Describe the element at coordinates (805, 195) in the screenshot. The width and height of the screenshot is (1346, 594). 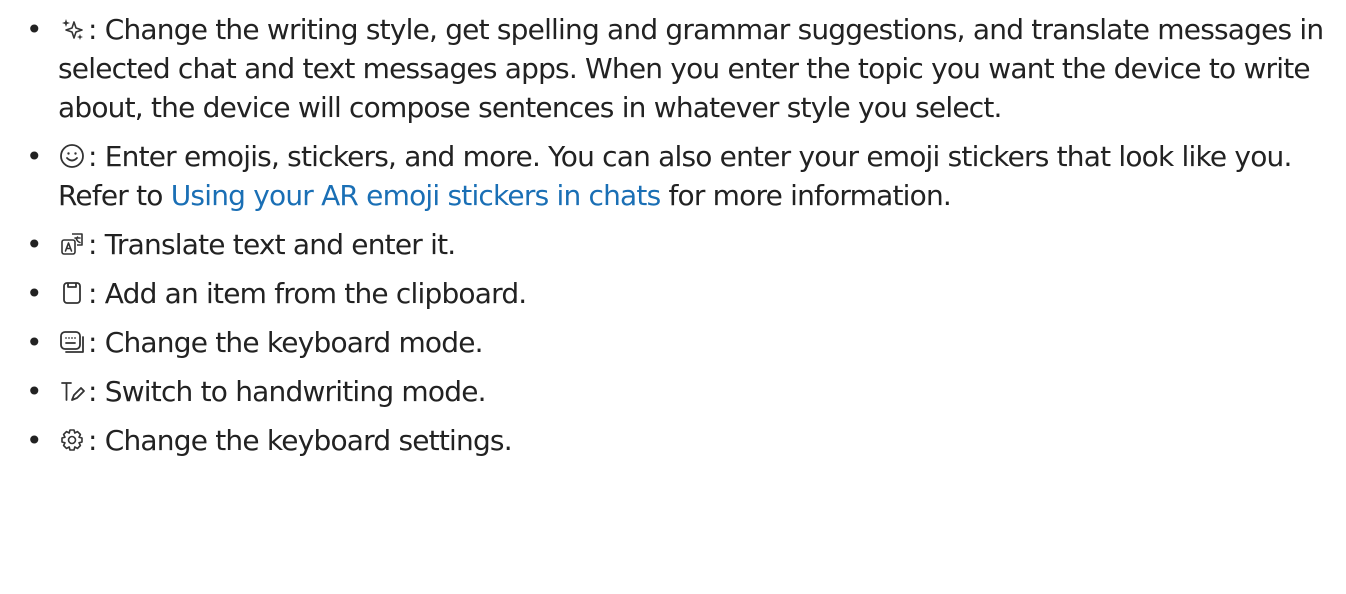
I see `list-item-text-after-link: for more information.` at that location.